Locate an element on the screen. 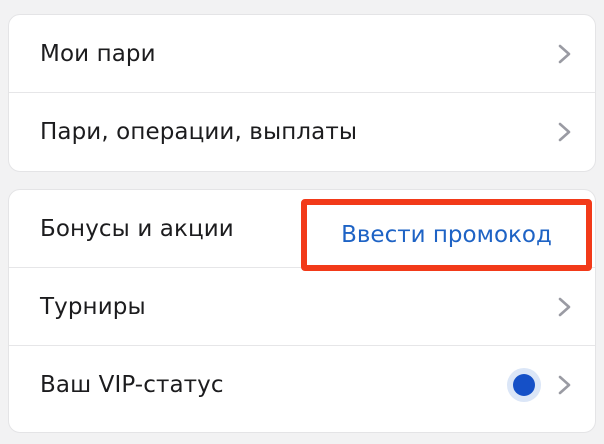 The width and height of the screenshot is (604, 444). enter-promo-code-link: Ввести промокод is located at coordinates (446, 235).